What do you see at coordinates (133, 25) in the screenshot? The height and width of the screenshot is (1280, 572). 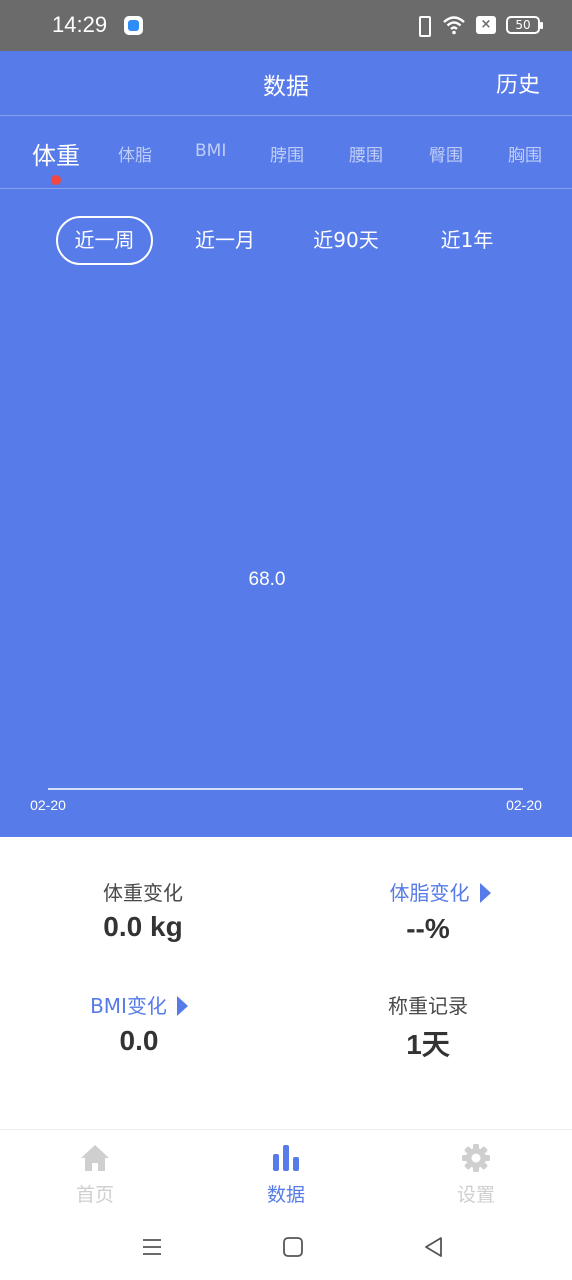 I see `app-notification-icon` at bounding box center [133, 25].